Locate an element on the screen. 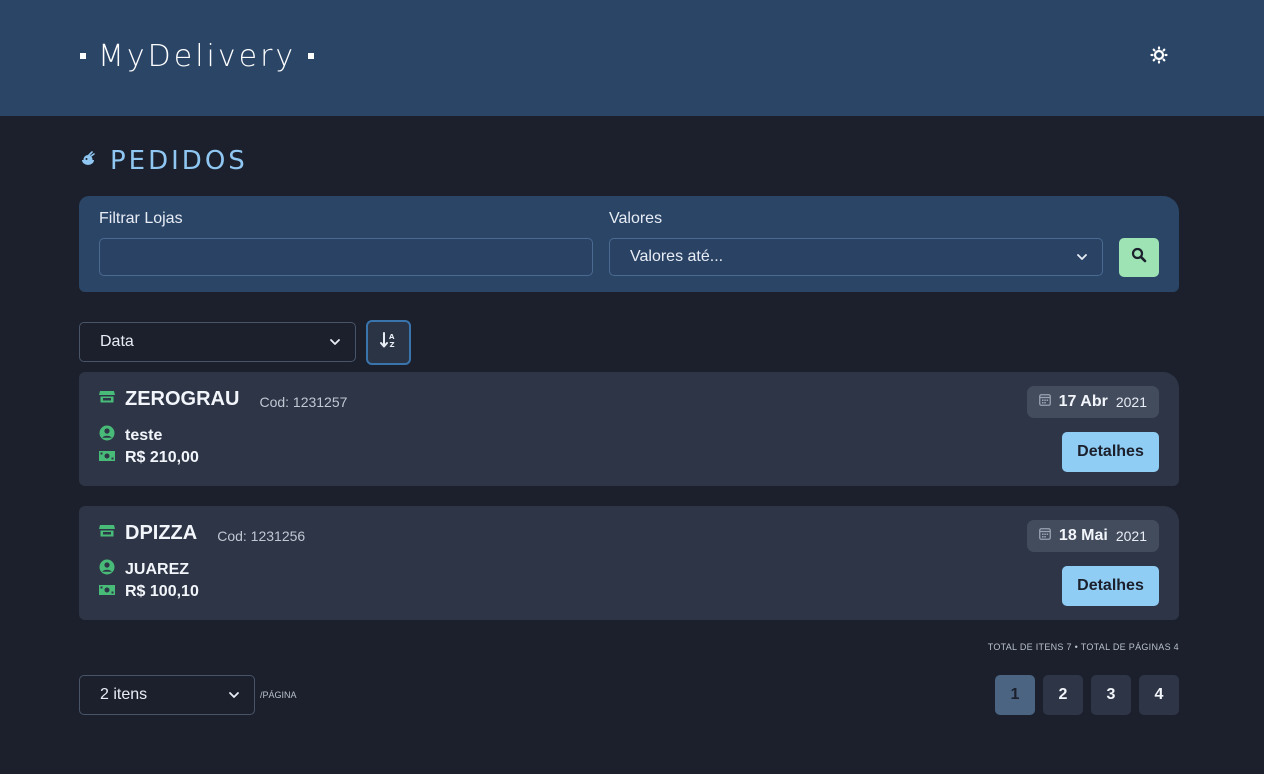  order-code: Cod: 1231257 is located at coordinates (303, 401).